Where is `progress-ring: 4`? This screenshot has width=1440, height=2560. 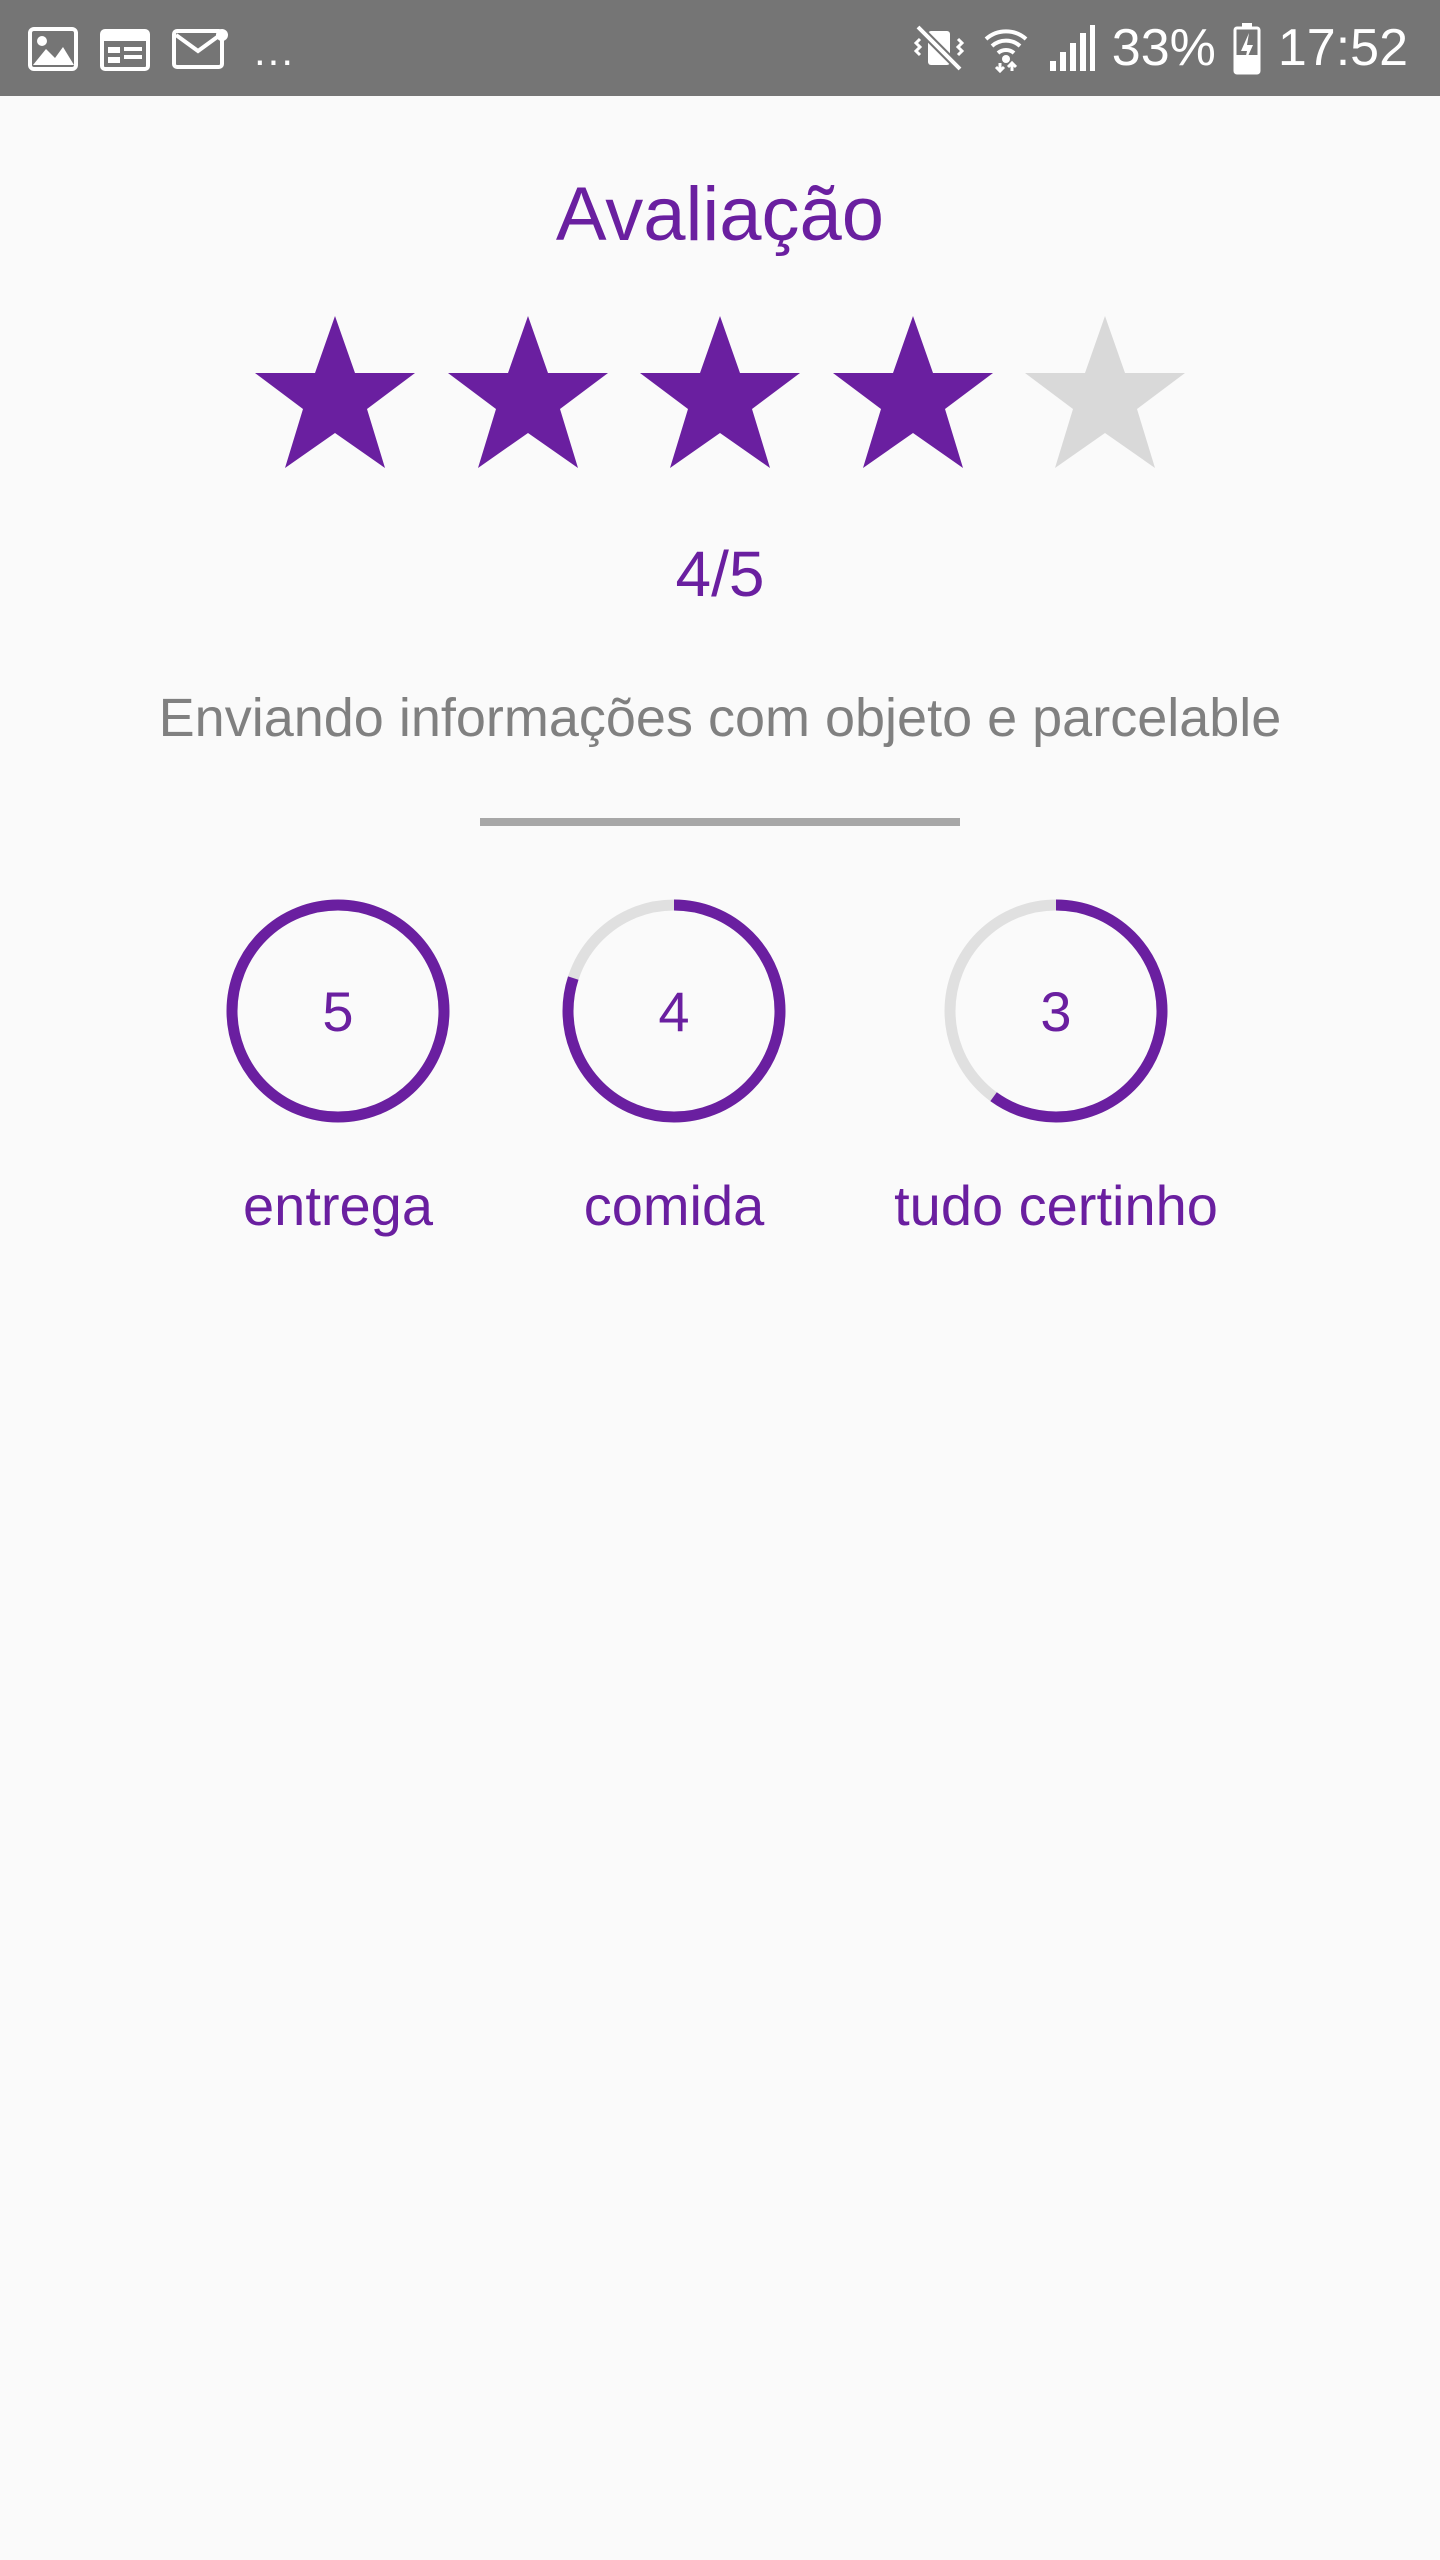 progress-ring: 4 is located at coordinates (674, 1011).